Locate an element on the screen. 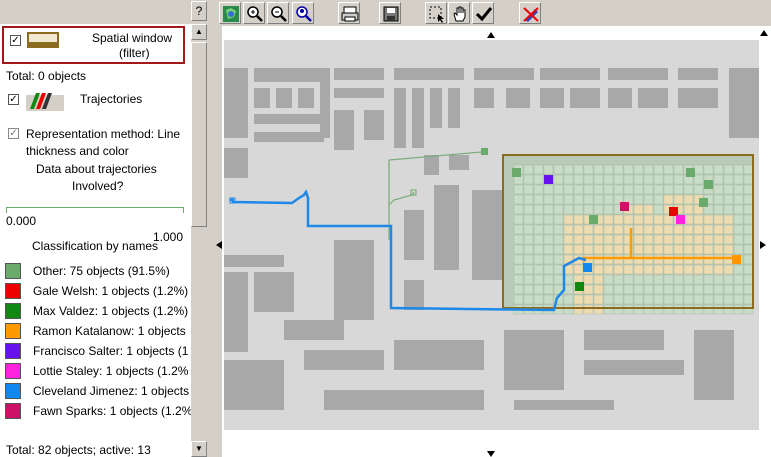 Image resolution: width=771 pixels, height=457 pixels. scrollbar-thumb is located at coordinates (199, 134).